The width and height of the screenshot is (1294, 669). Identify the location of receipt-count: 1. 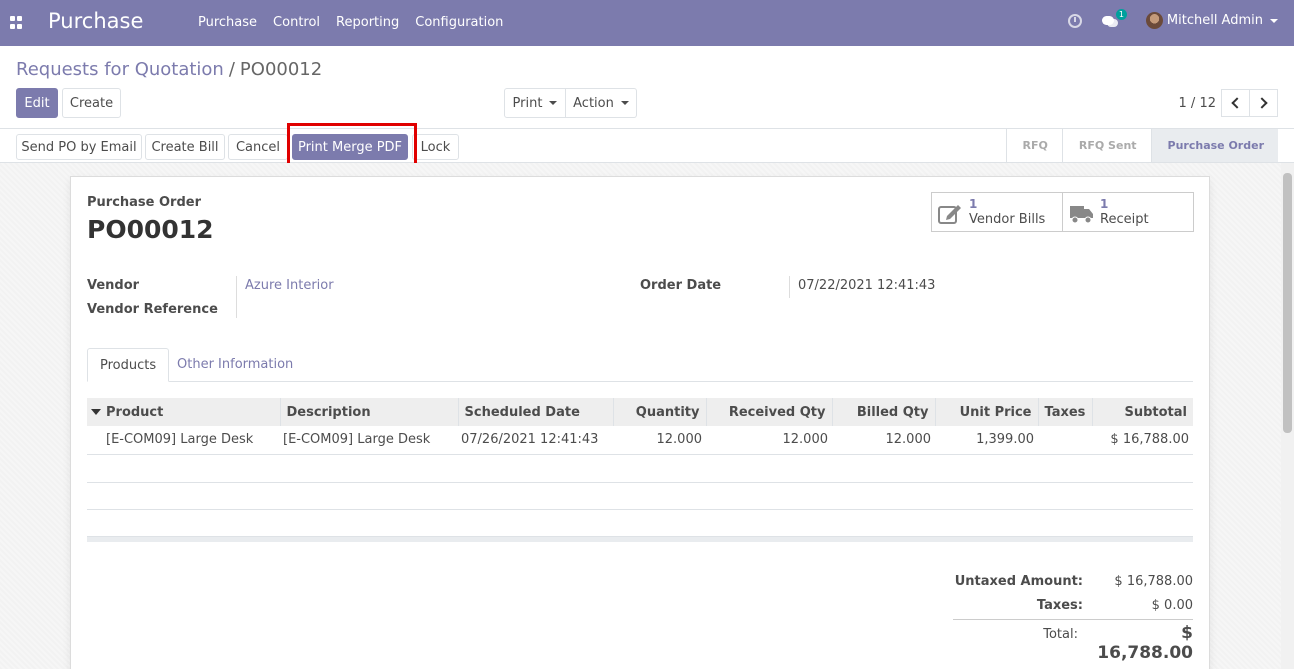
(1104, 204).